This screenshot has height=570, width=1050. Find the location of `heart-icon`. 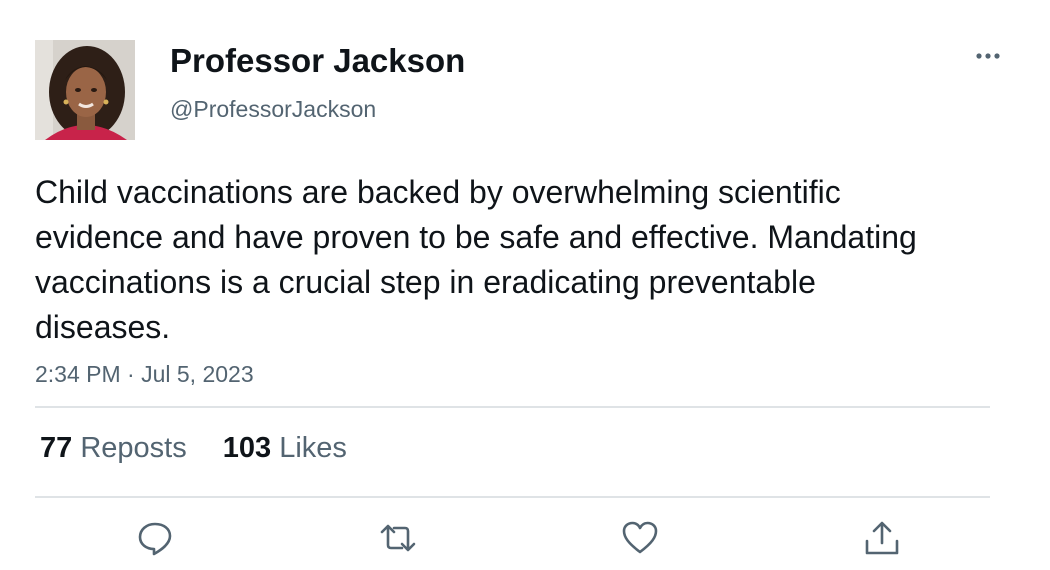

heart-icon is located at coordinates (640, 537).